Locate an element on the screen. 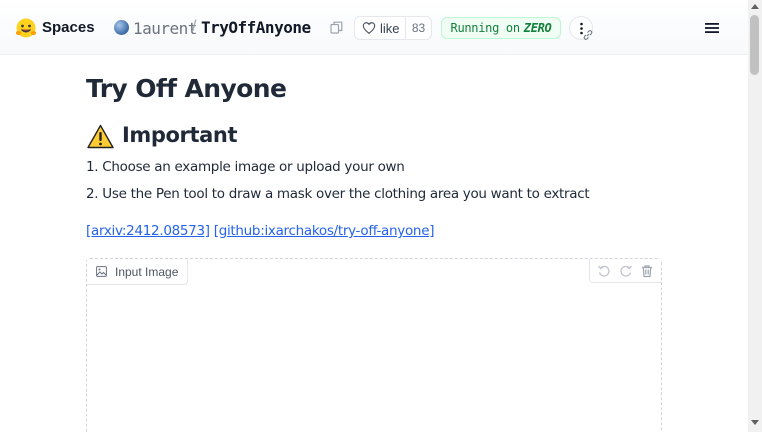 The image size is (762, 432). warning-icon is located at coordinates (100, 136).